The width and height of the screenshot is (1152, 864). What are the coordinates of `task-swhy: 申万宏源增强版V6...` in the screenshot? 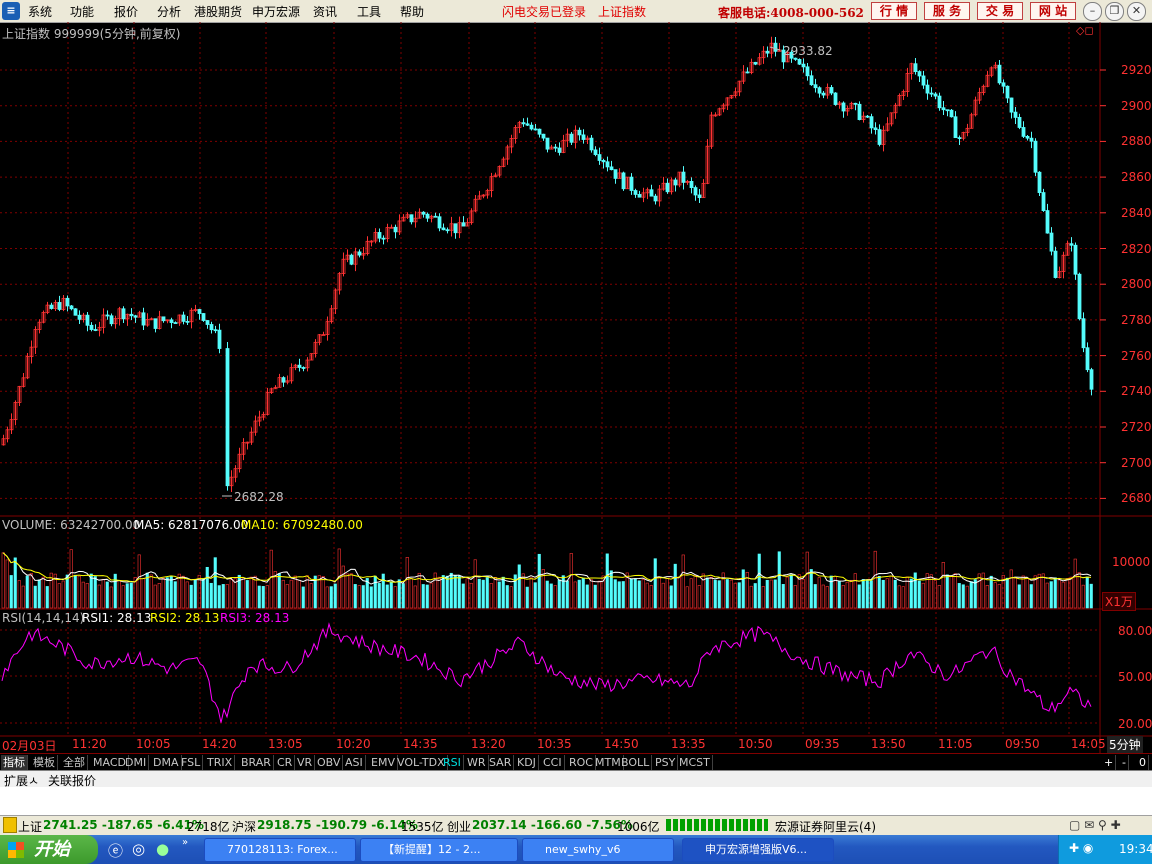 It's located at (758, 850).